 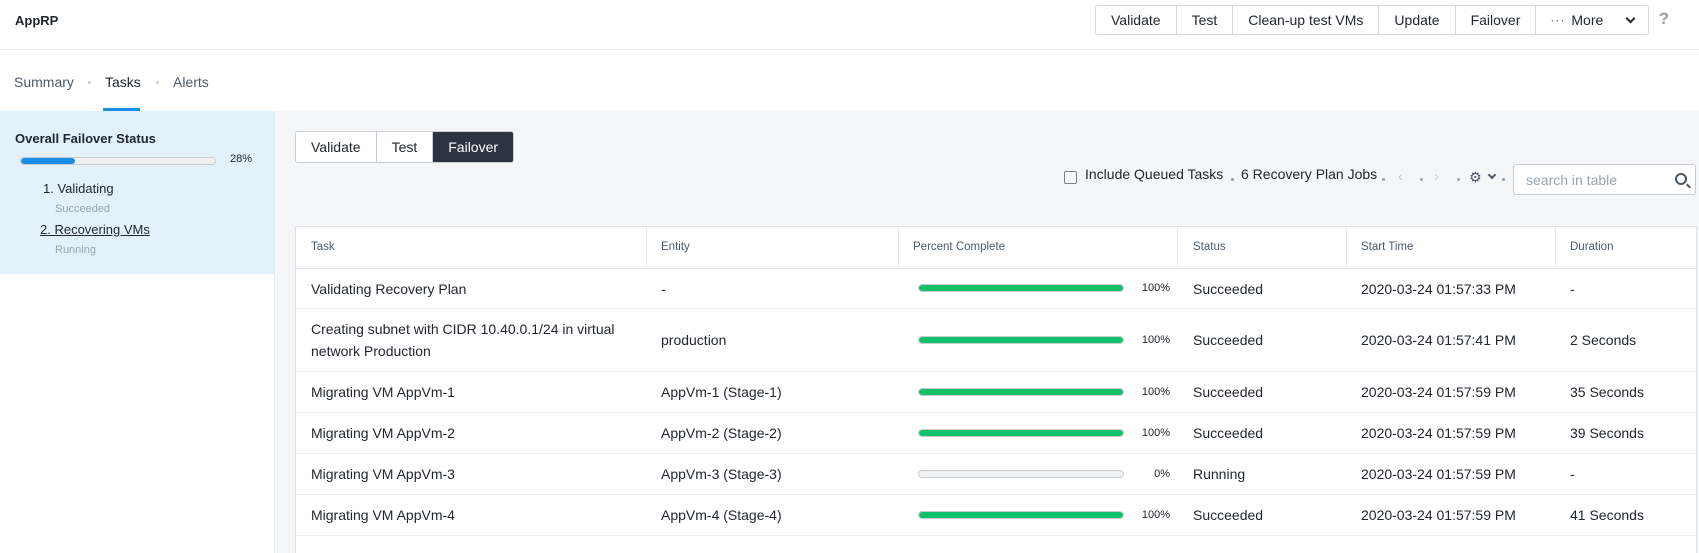 I want to click on entity-cell: AppVm-1 (Stage-1), so click(x=721, y=392).